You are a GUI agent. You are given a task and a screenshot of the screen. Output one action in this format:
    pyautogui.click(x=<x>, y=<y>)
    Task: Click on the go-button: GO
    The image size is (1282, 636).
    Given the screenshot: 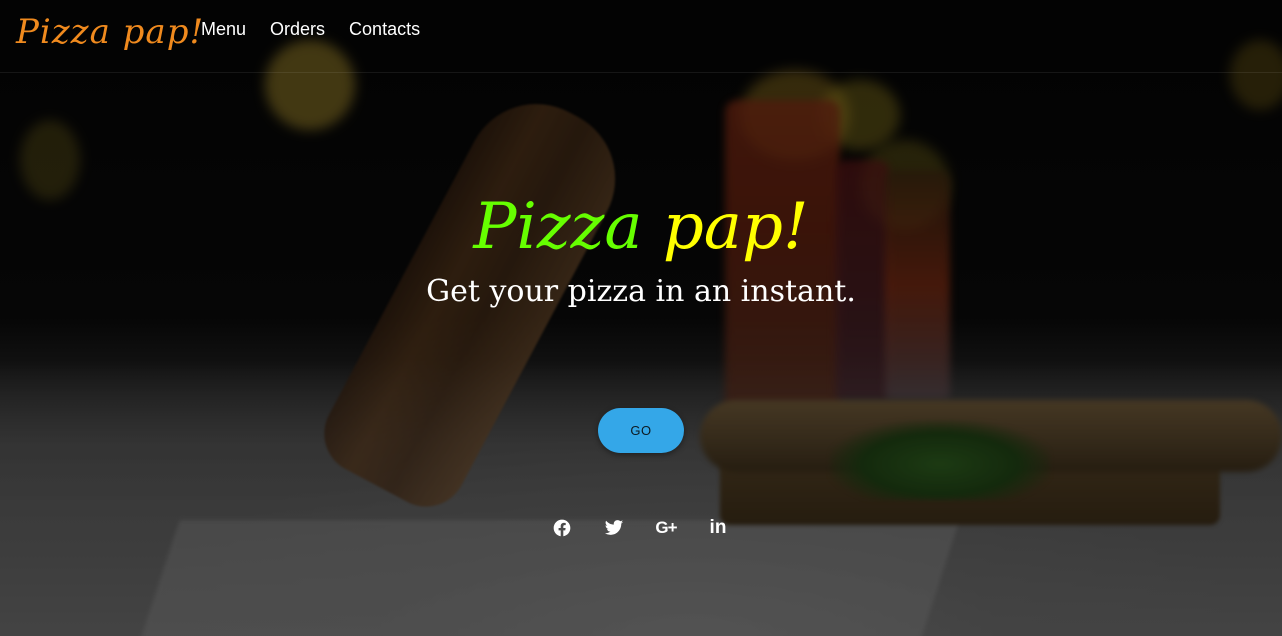 What is the action you would take?
    pyautogui.click(x=641, y=430)
    